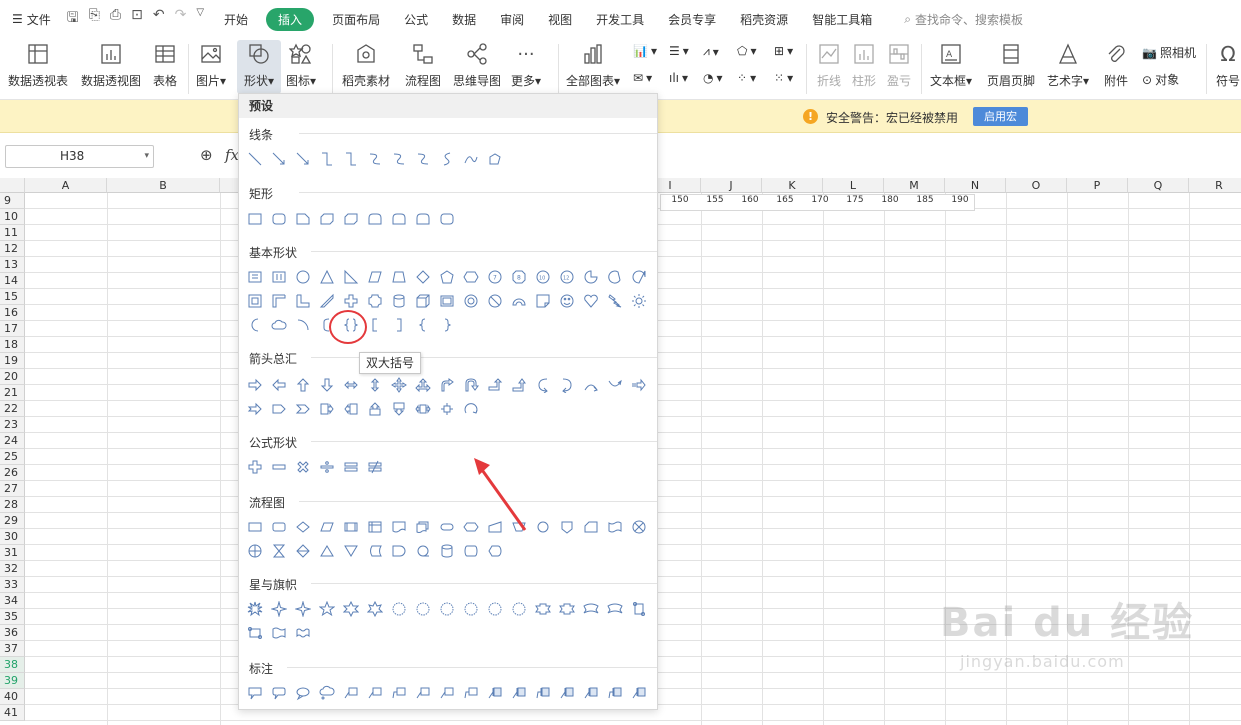  What do you see at coordinates (853, 185) in the screenshot?
I see `column-header: L` at bounding box center [853, 185].